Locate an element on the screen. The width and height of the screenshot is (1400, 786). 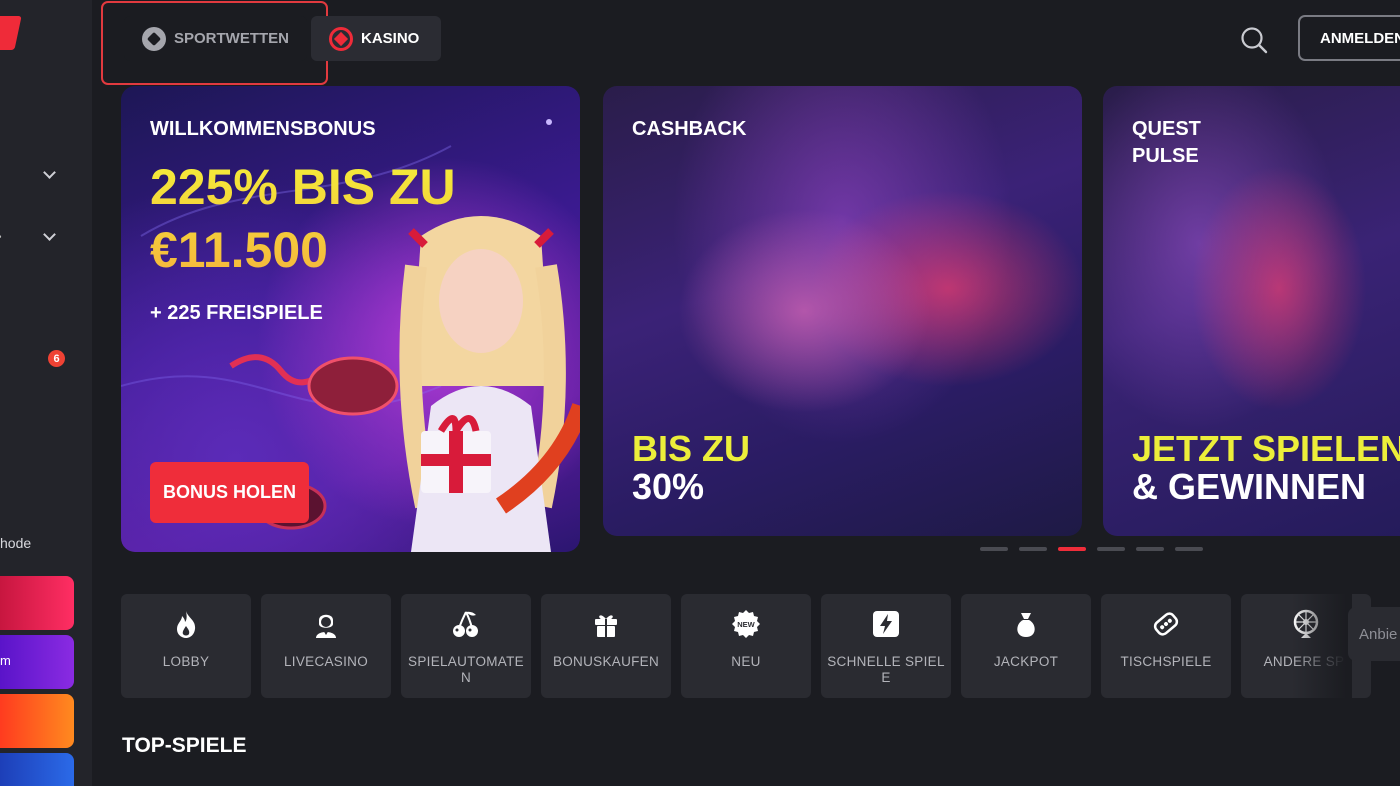
section-title: TOP-SPIELE is located at coordinates (184, 745).